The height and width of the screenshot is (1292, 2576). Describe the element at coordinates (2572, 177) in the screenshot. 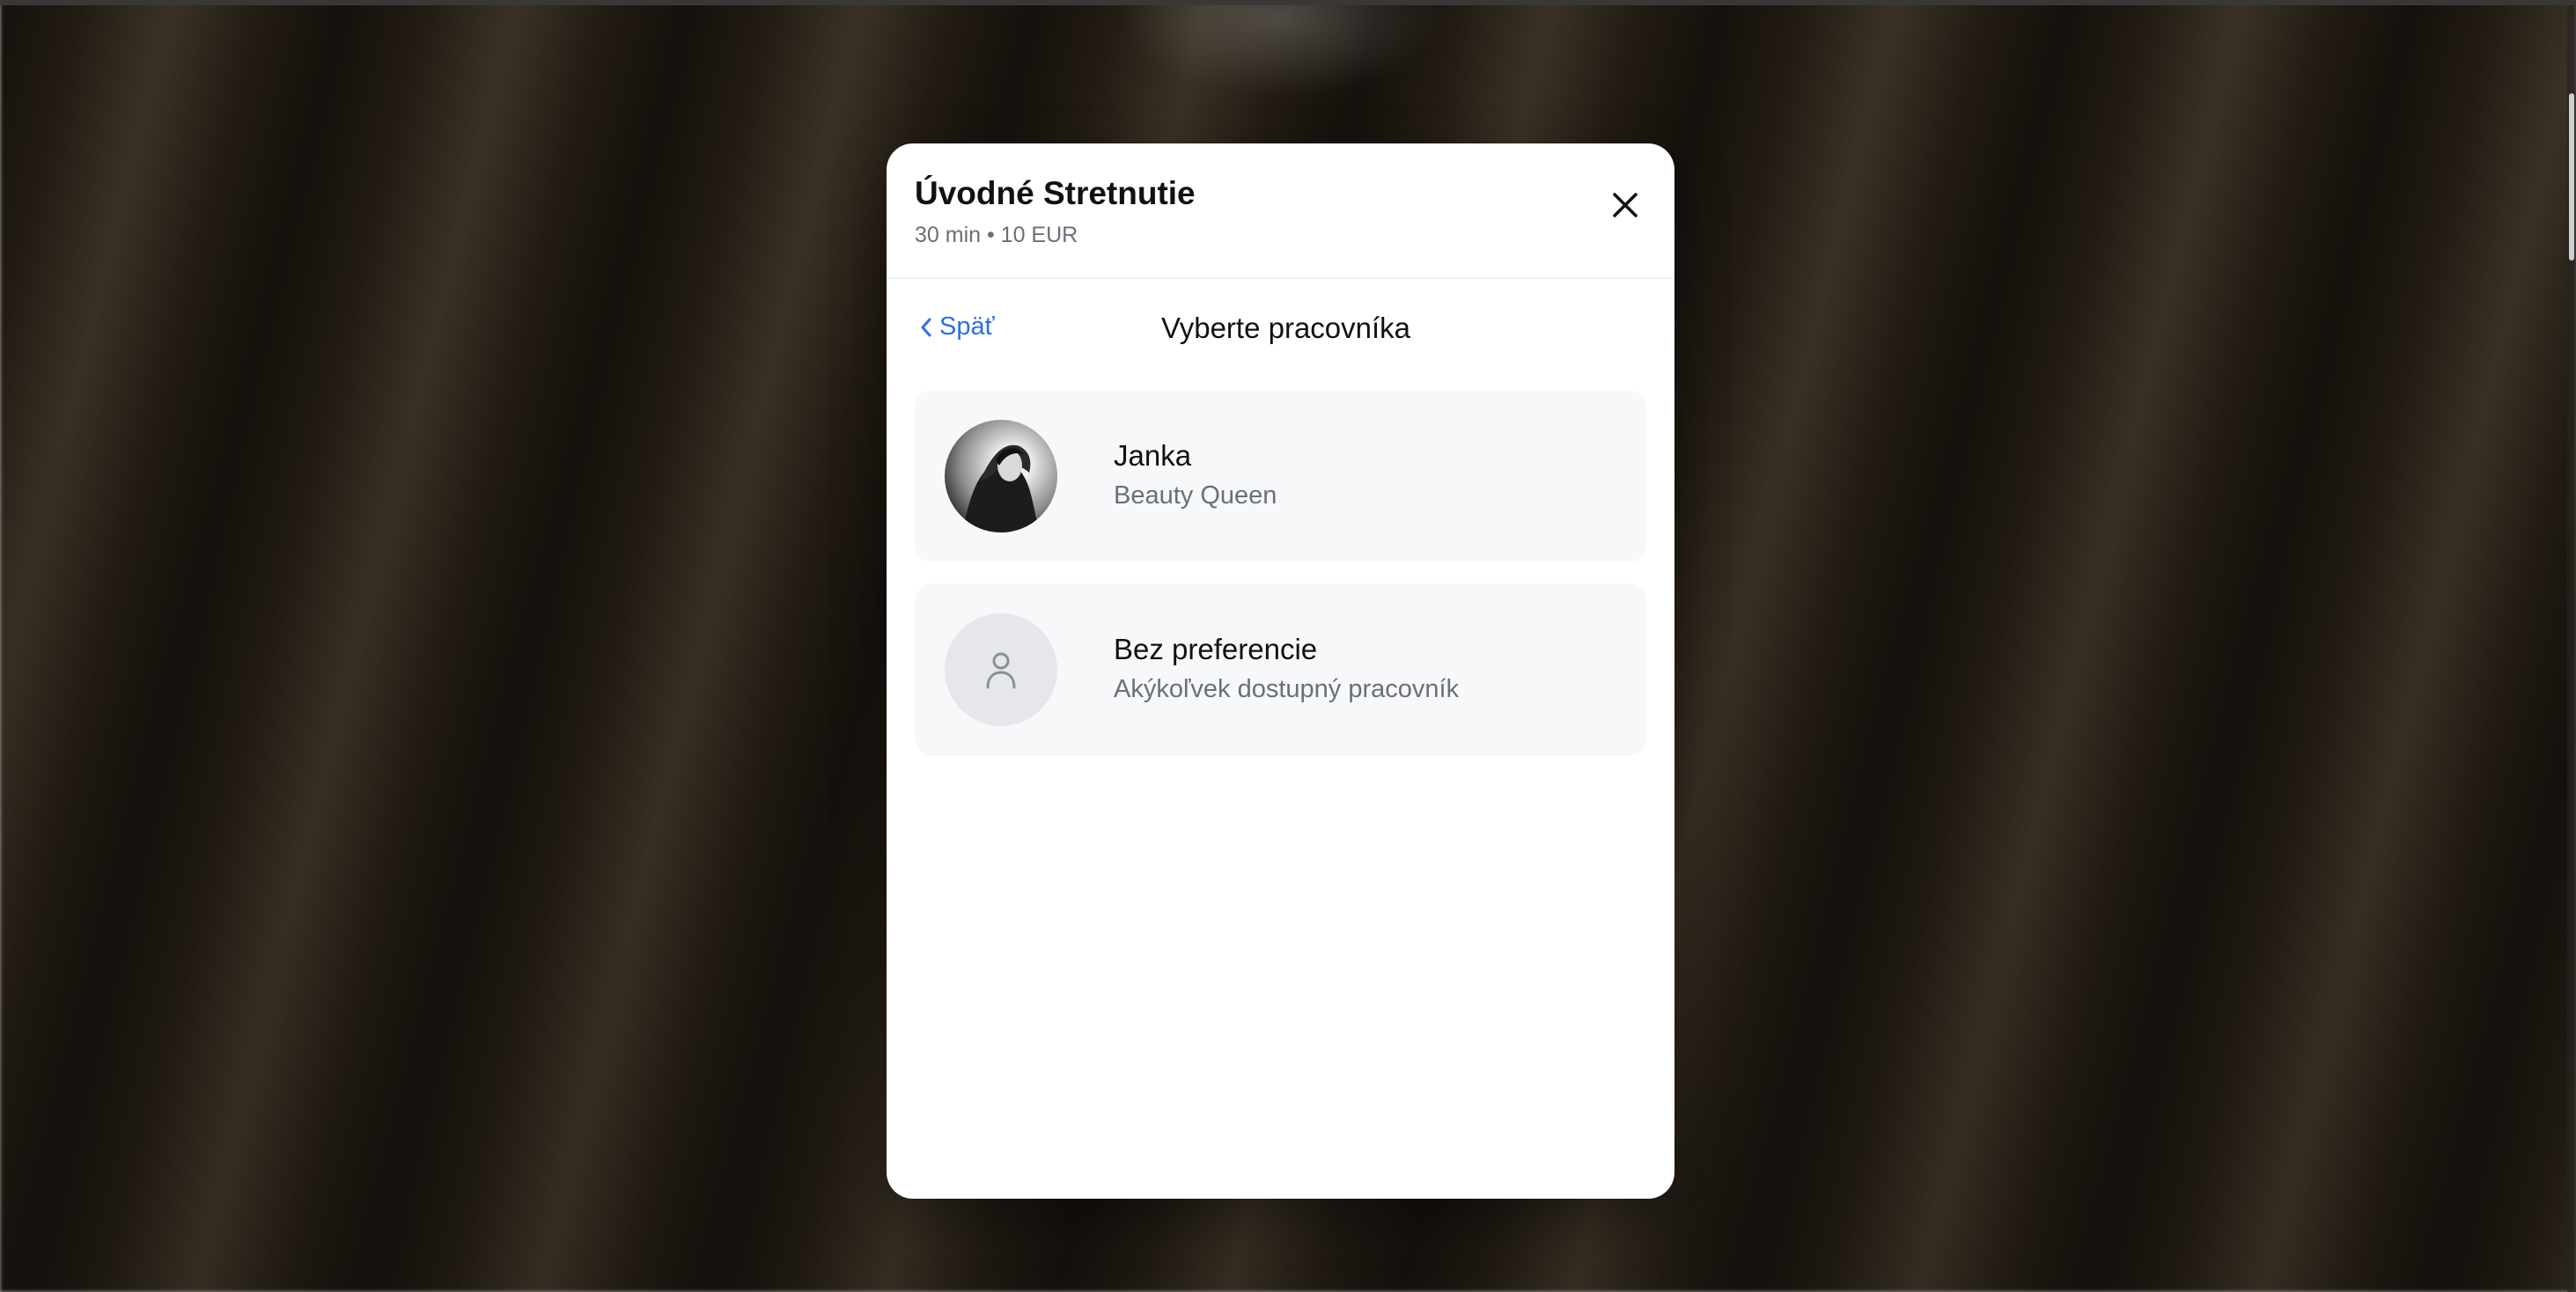

I see `scrollbar-thumb` at that location.